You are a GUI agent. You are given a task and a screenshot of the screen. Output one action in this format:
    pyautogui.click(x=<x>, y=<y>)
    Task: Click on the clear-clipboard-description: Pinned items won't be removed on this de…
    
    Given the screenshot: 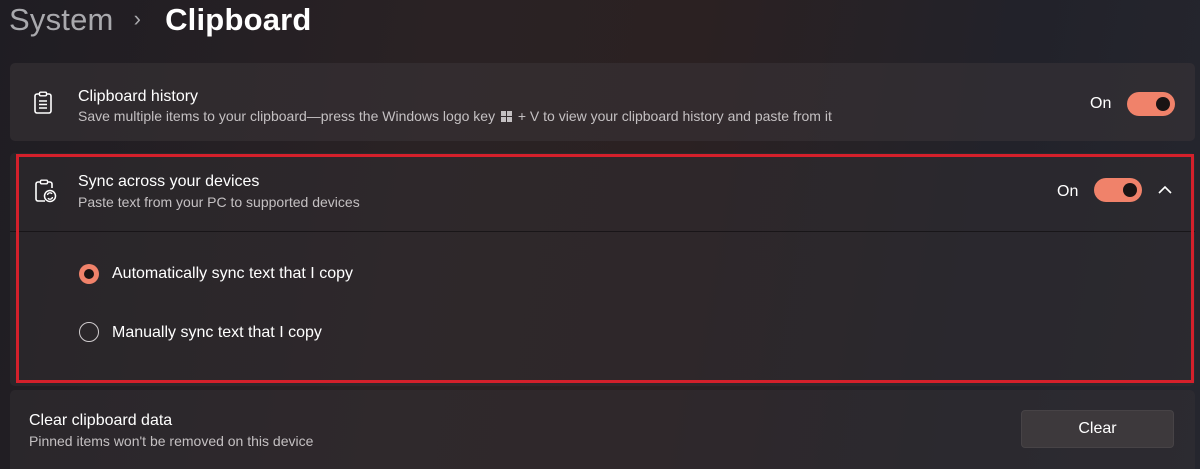 What is the action you would take?
    pyautogui.click(x=171, y=441)
    